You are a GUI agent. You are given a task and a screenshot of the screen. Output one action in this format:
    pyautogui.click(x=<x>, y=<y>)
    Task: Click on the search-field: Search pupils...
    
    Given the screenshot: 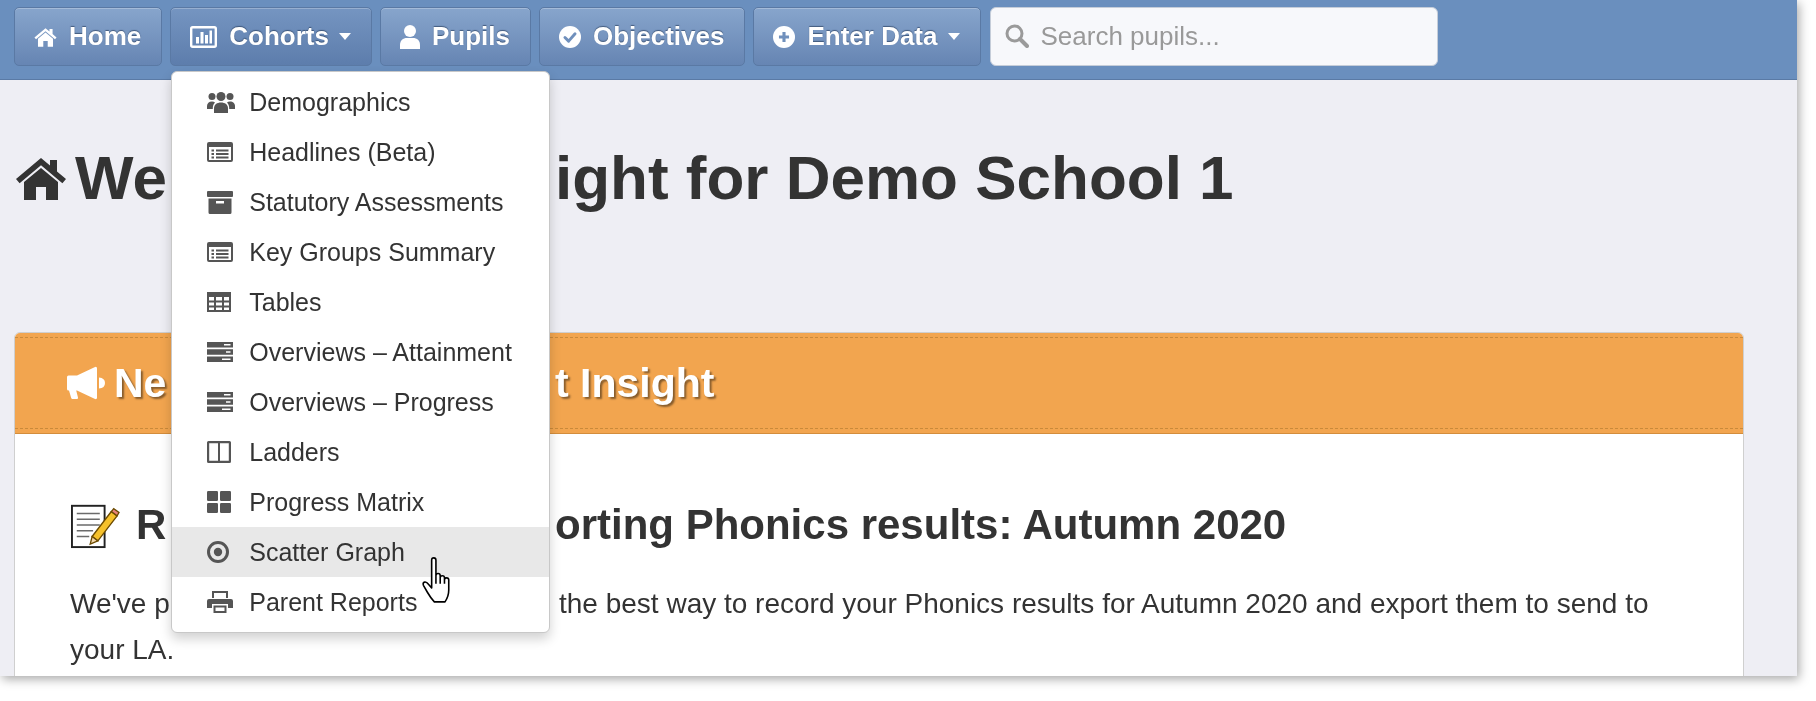 What is the action you would take?
    pyautogui.click(x=1213, y=36)
    